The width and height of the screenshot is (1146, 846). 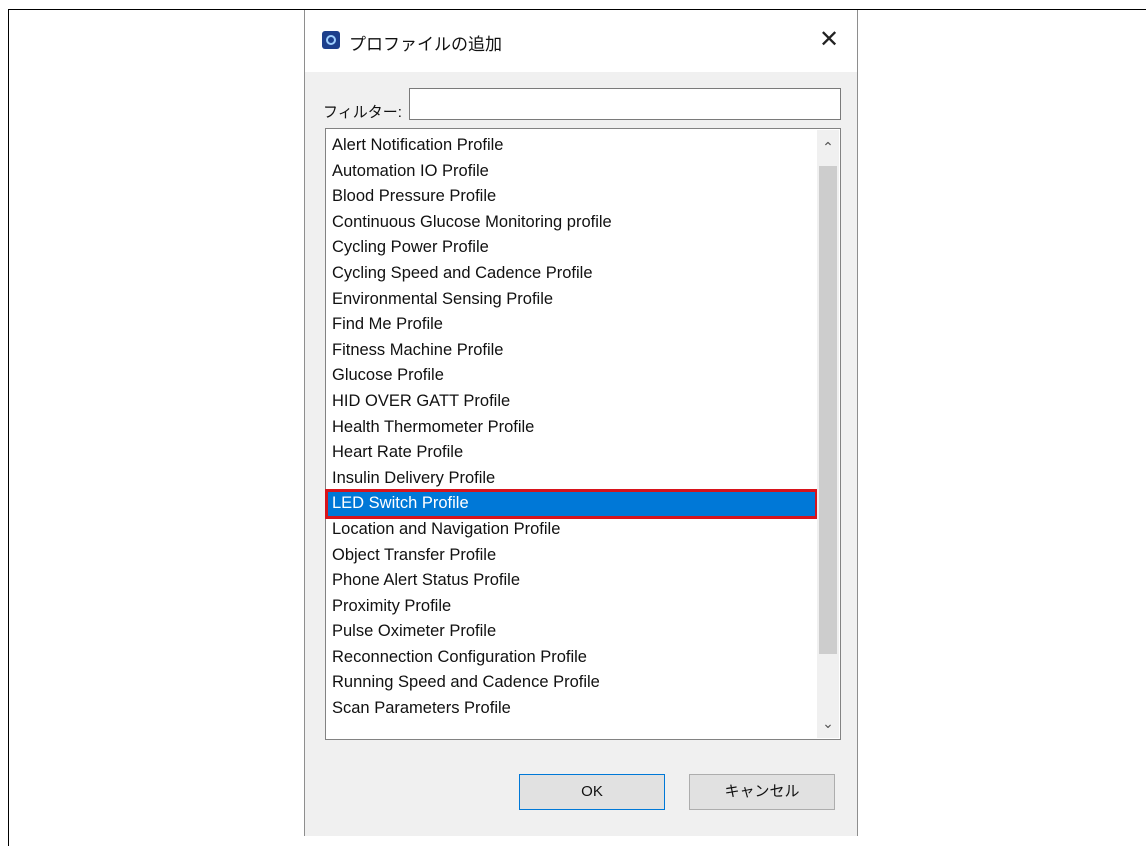 I want to click on scroll-thumb, so click(x=828, y=410).